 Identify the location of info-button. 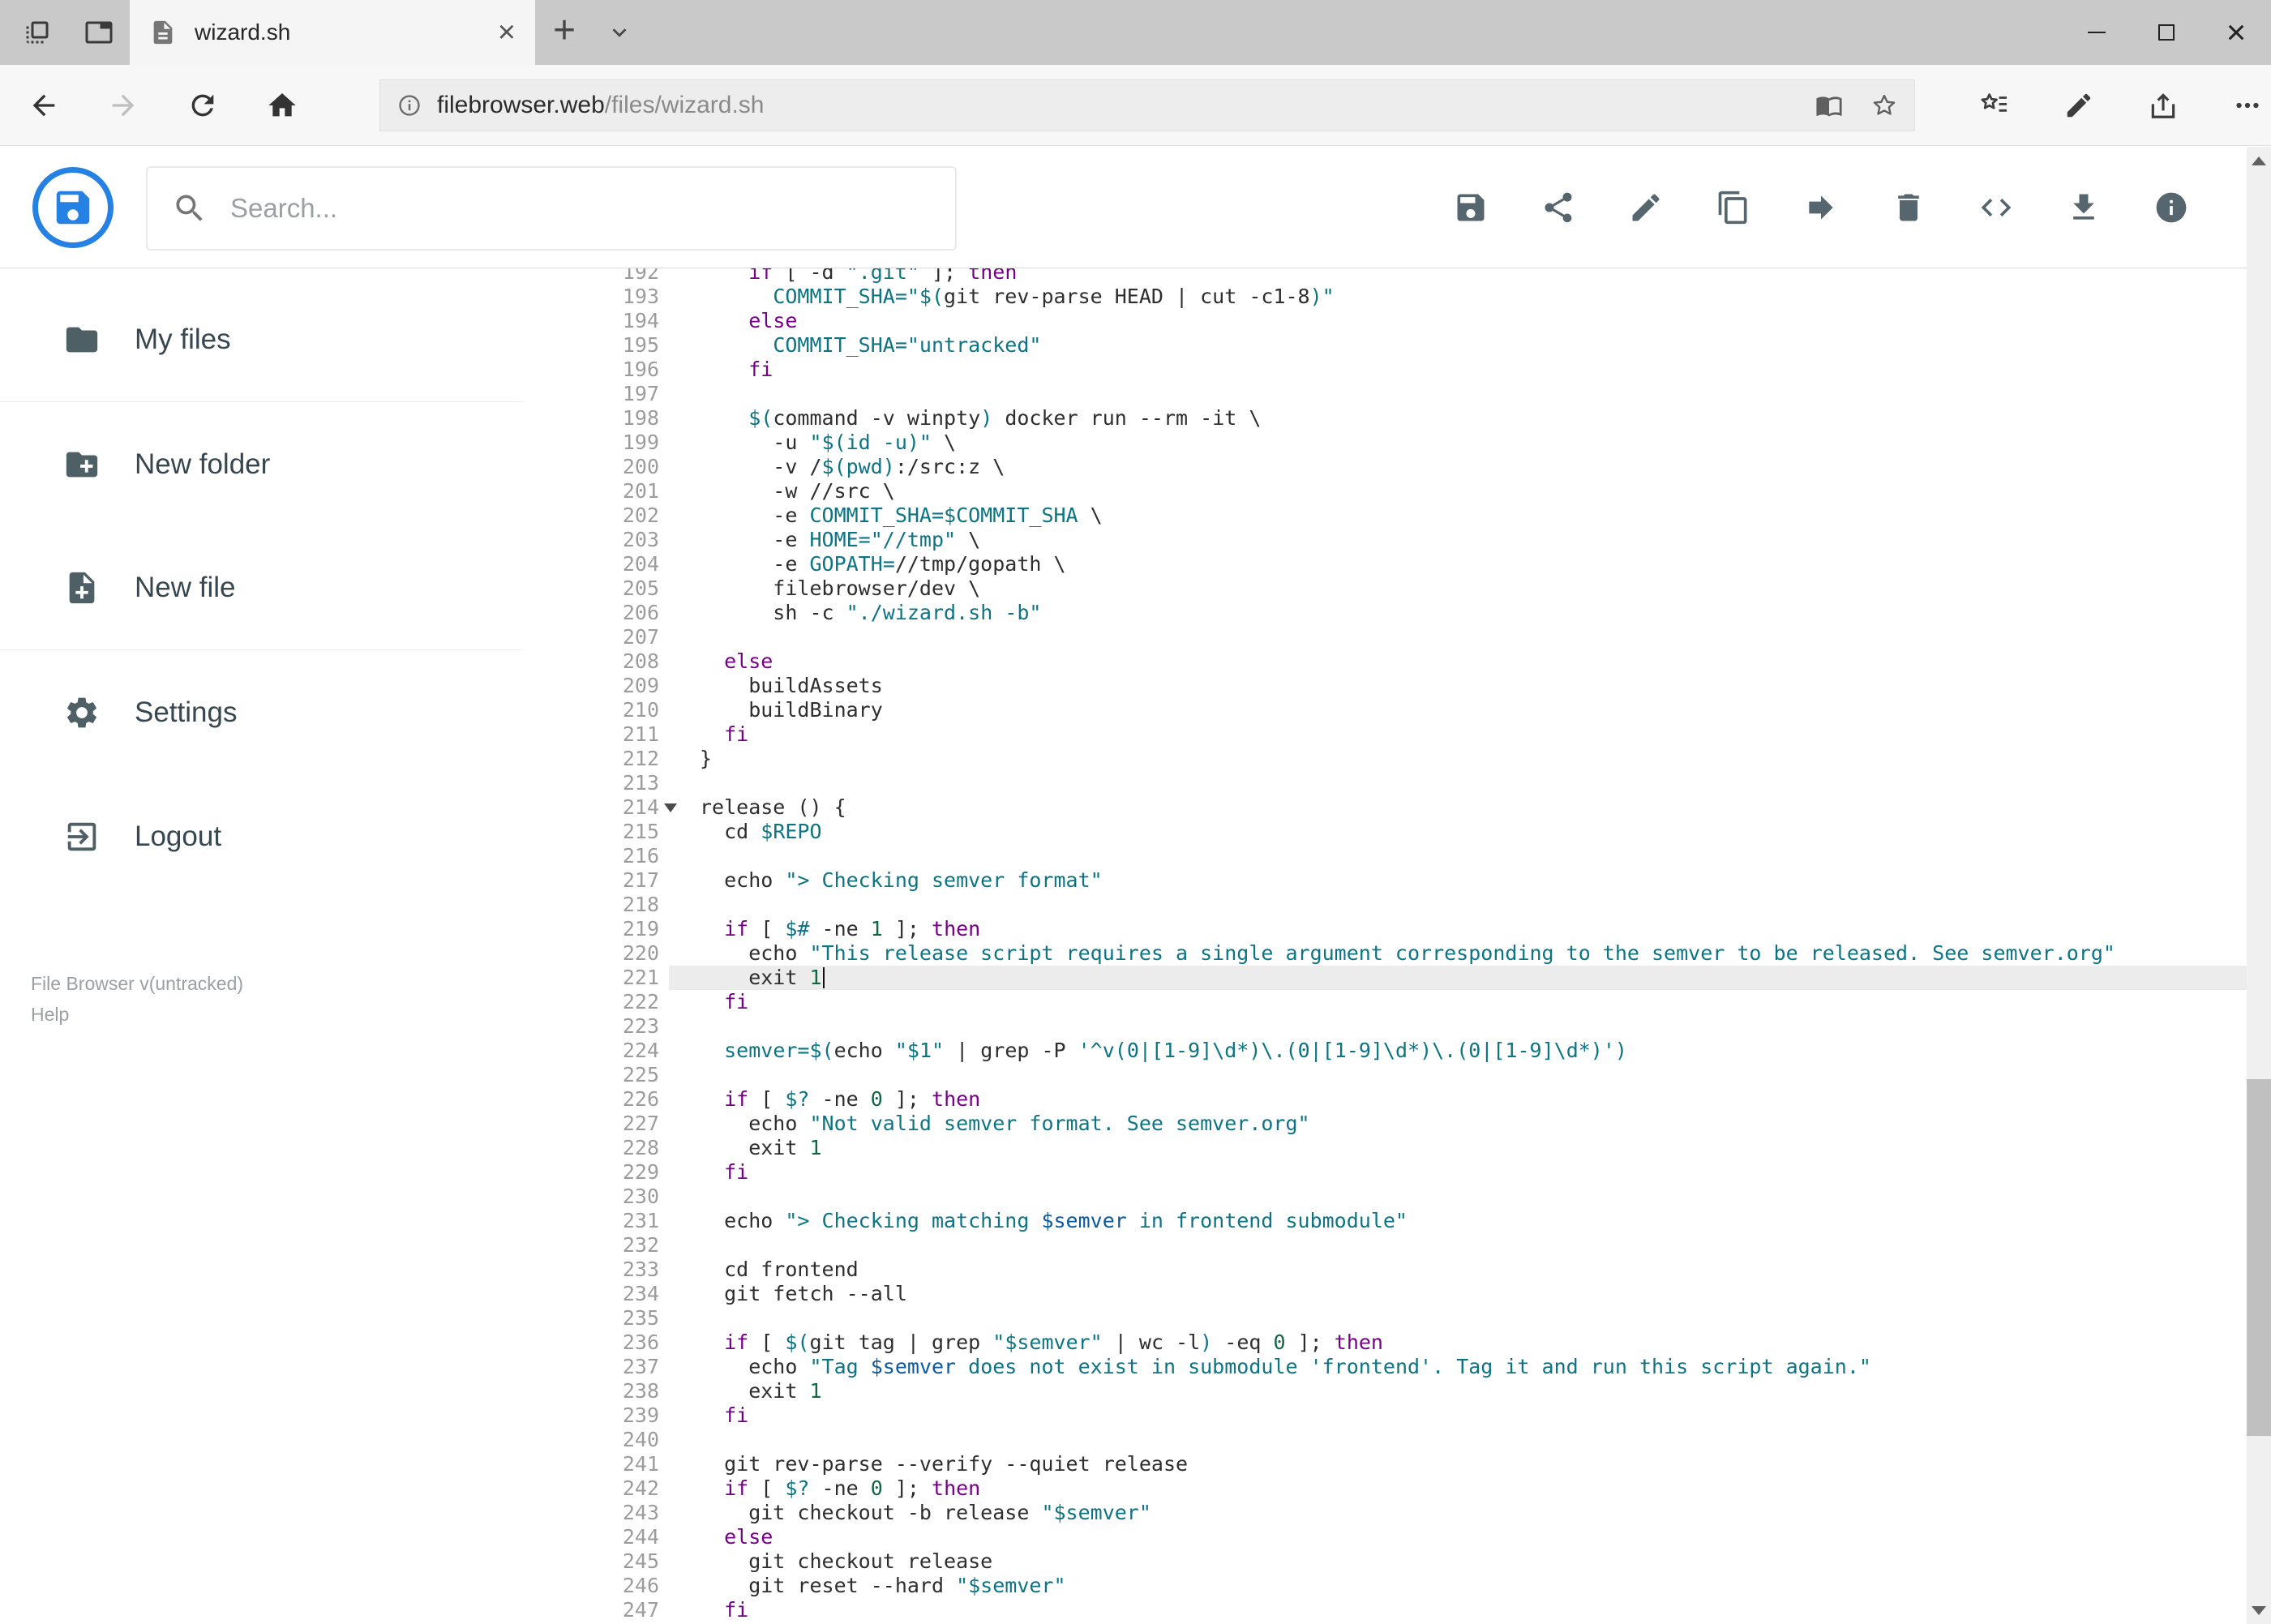
(2171, 208).